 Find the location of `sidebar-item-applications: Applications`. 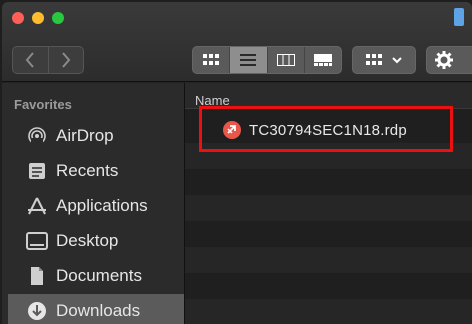

sidebar-item-applications: Applications is located at coordinates (96, 206).